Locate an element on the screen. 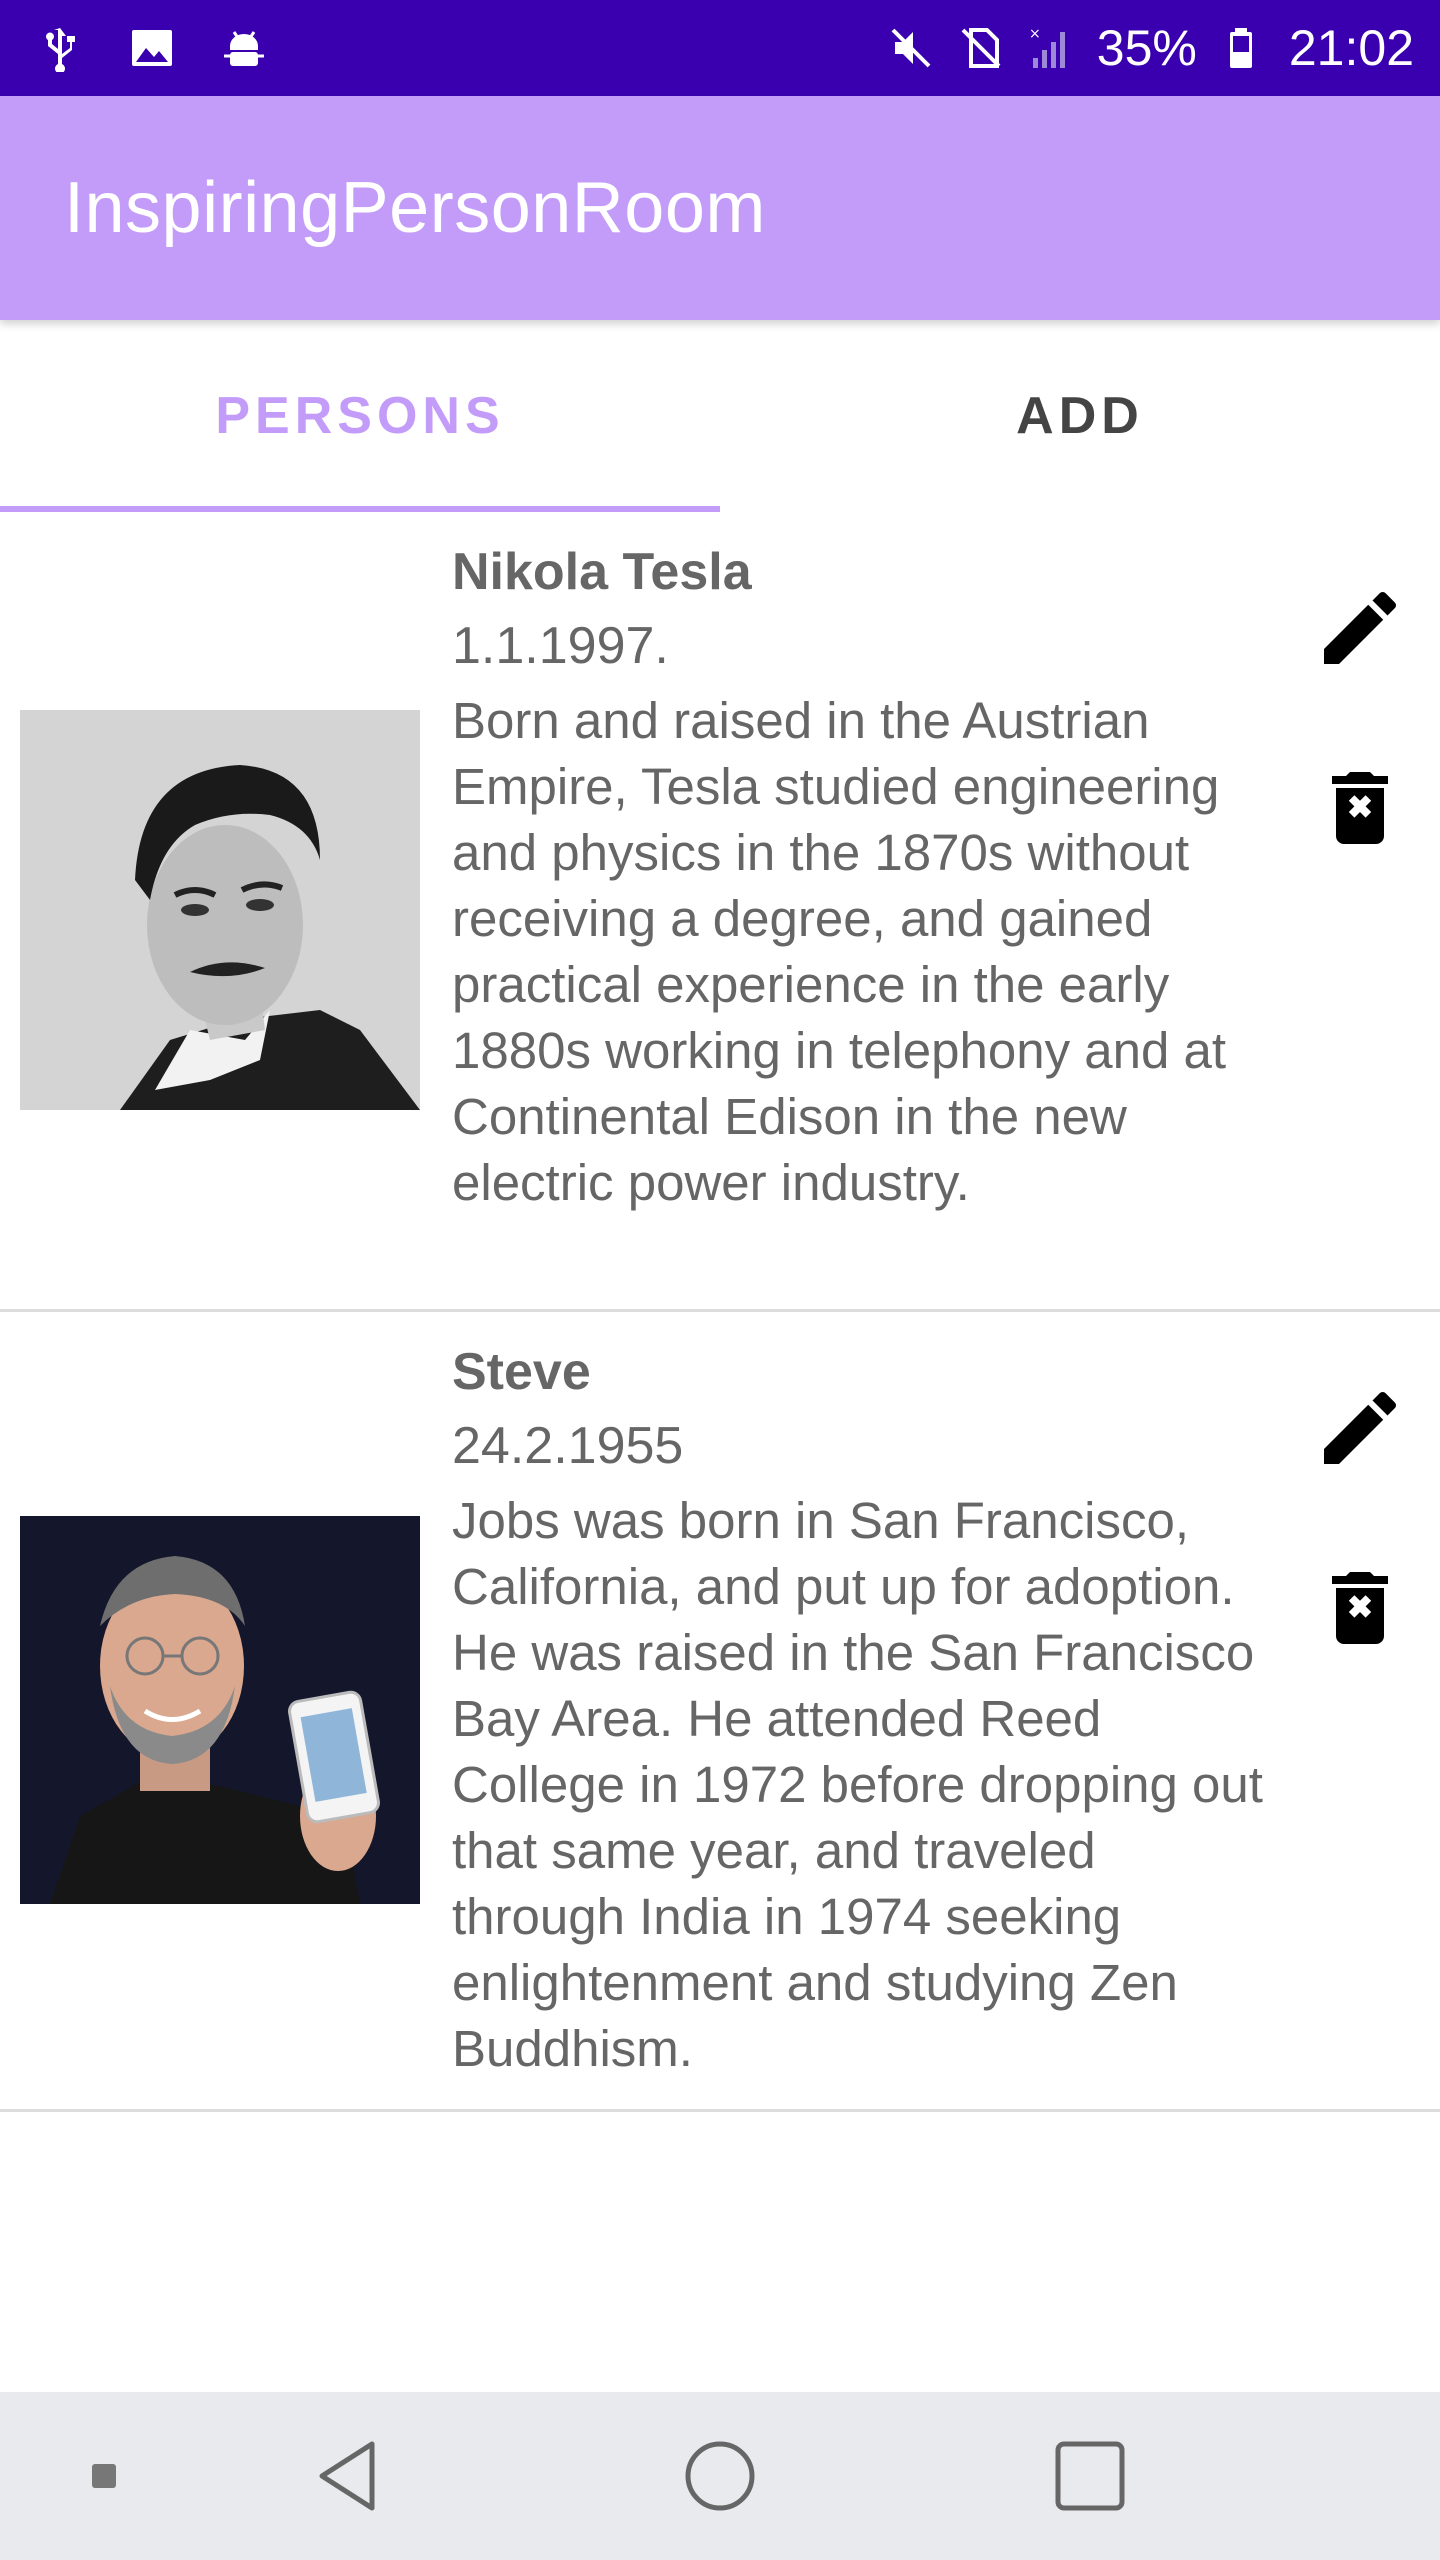  recents-button is located at coordinates (1090, 2476).